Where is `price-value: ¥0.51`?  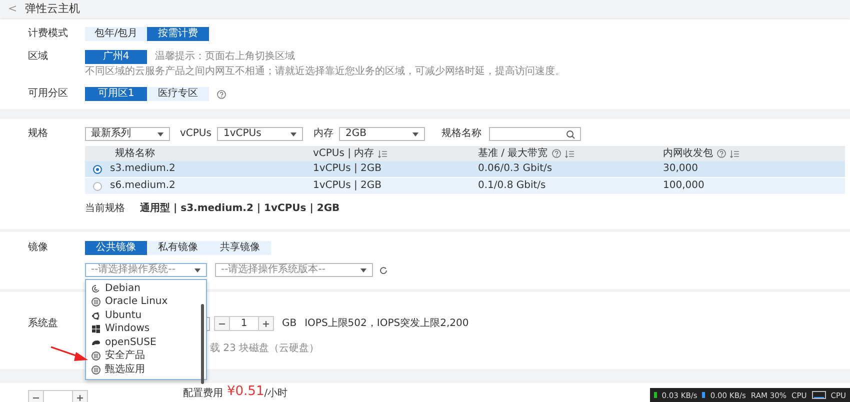 price-value: ¥0.51 is located at coordinates (245, 392).